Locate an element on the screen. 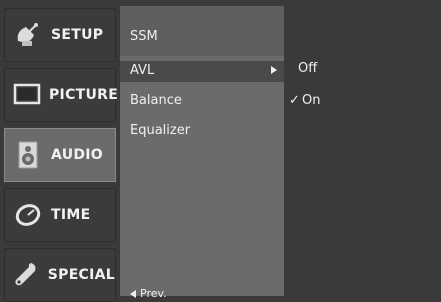 This screenshot has width=441, height=302. tab-label: SPECIAL is located at coordinates (81, 275).